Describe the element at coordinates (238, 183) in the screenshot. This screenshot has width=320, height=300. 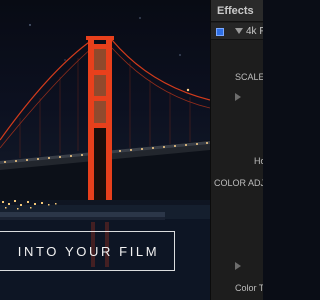
I see `param-label-color-adj: COLOR ADJ` at that location.